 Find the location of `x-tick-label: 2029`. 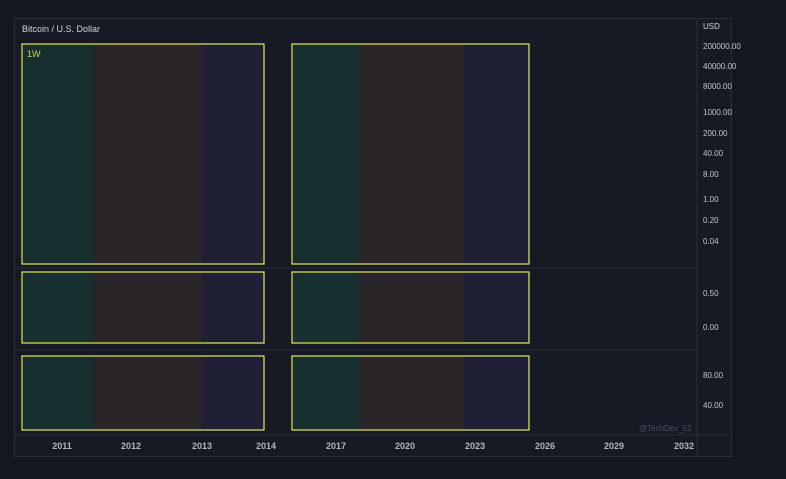

x-tick-label: 2029 is located at coordinates (614, 446).